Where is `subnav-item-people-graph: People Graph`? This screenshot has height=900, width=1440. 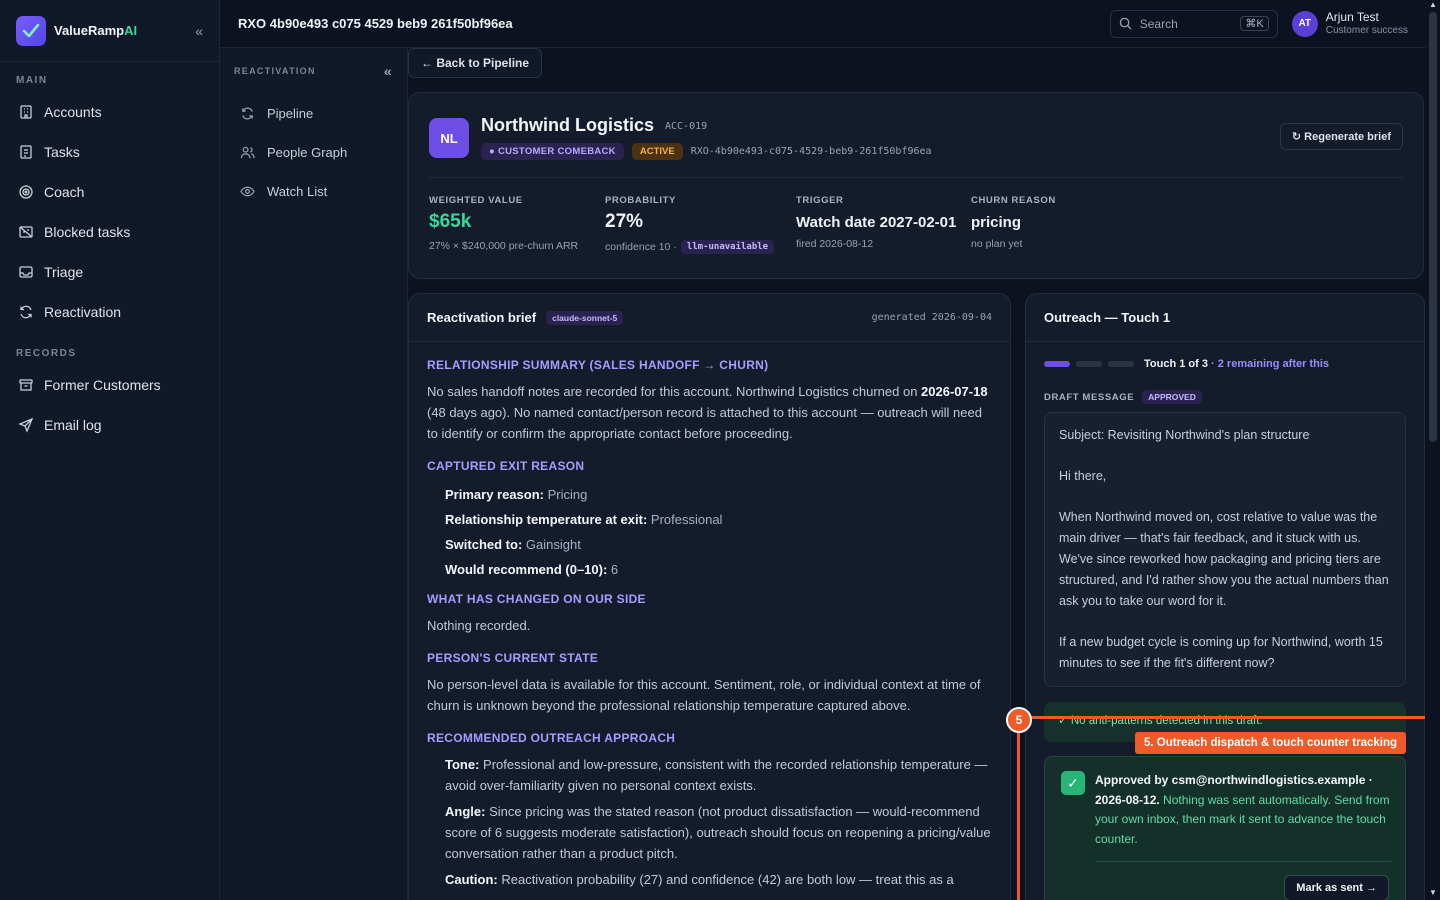
subnav-item-people-graph: People Graph is located at coordinates (313, 152).